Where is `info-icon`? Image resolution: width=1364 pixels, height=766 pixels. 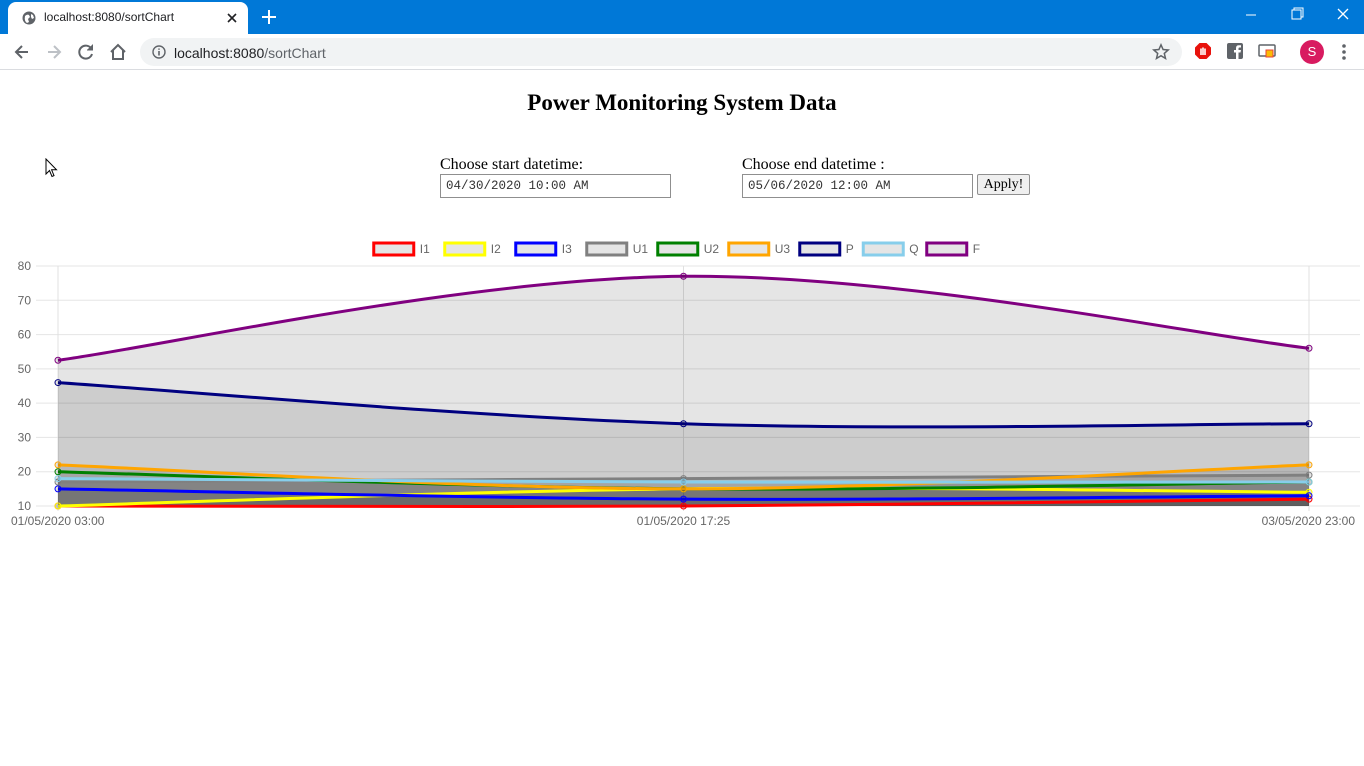 info-icon is located at coordinates (159, 52).